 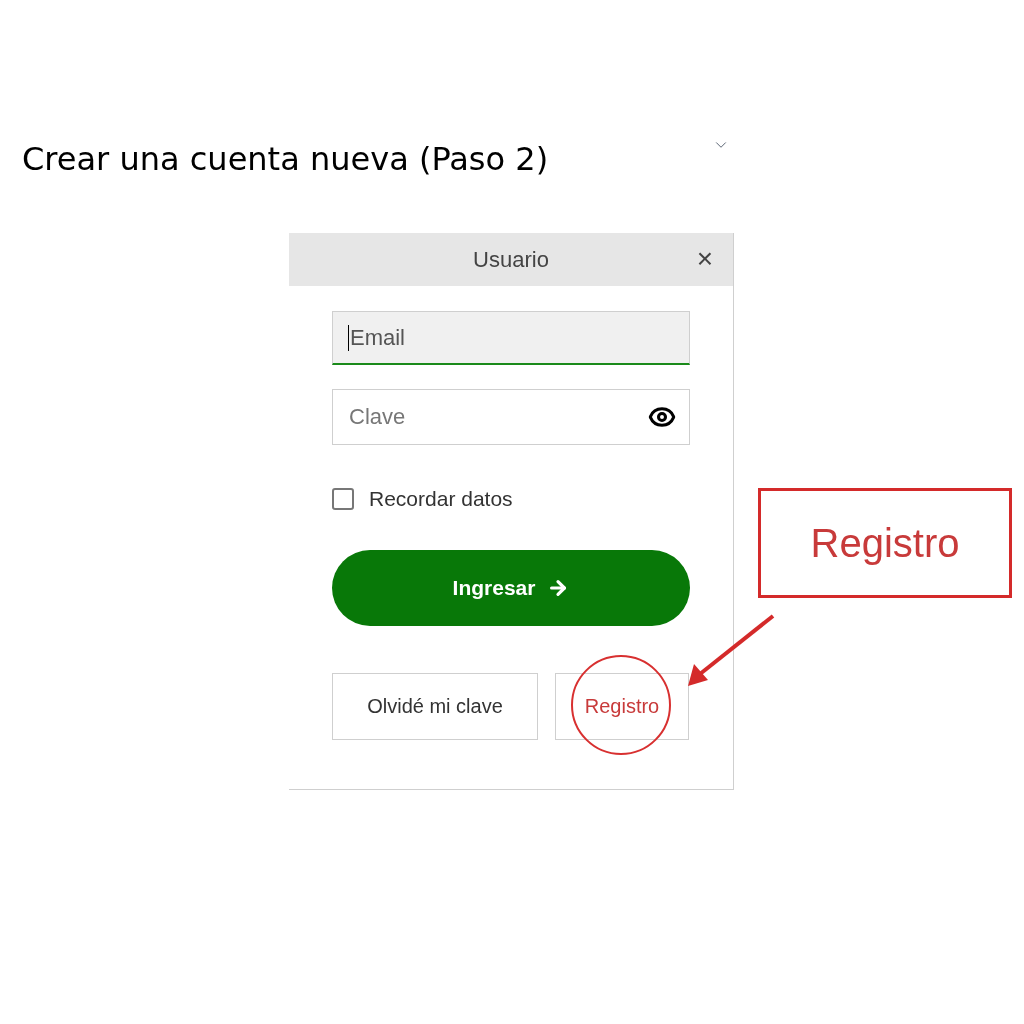 What do you see at coordinates (435, 706) in the screenshot?
I see `forgot-password-button: Olvidé mi clave` at bounding box center [435, 706].